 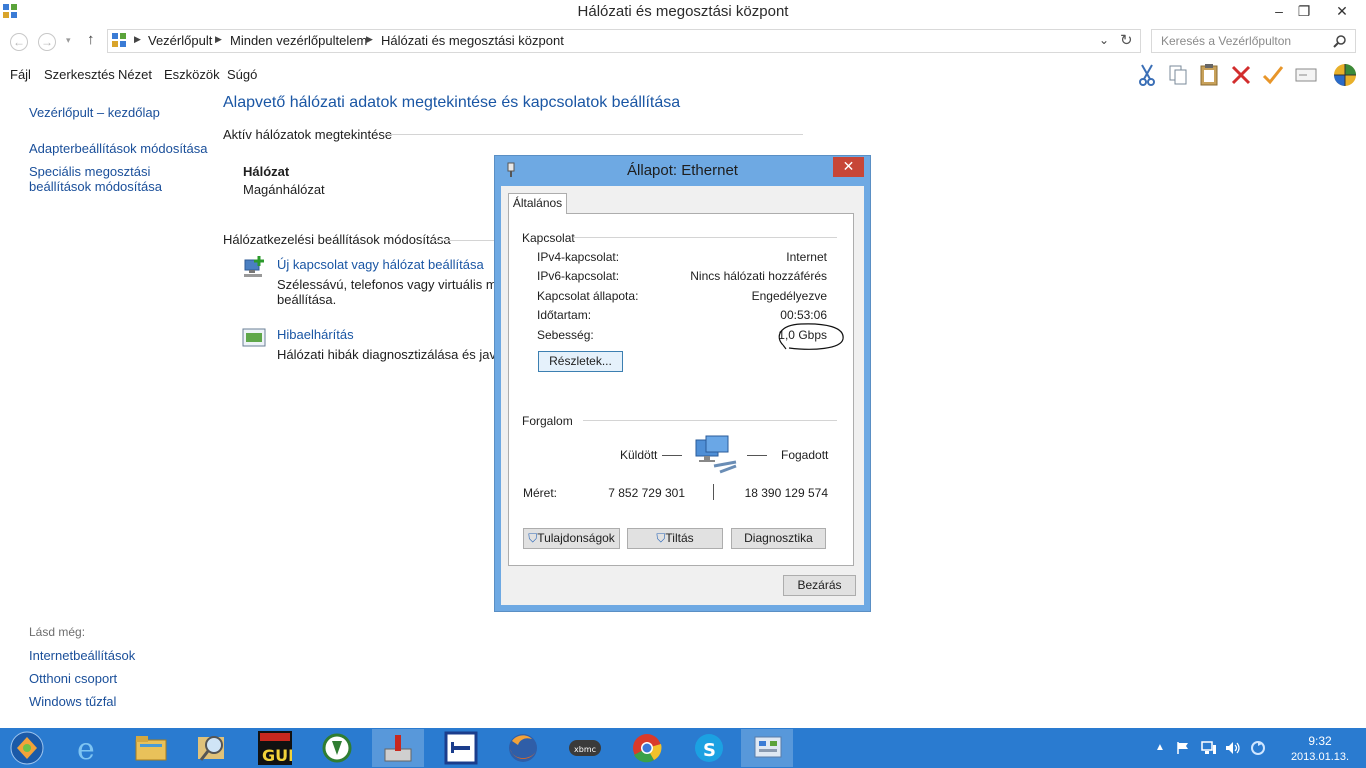 What do you see at coordinates (20, 74) in the screenshot?
I see `menu-file: Fájl` at bounding box center [20, 74].